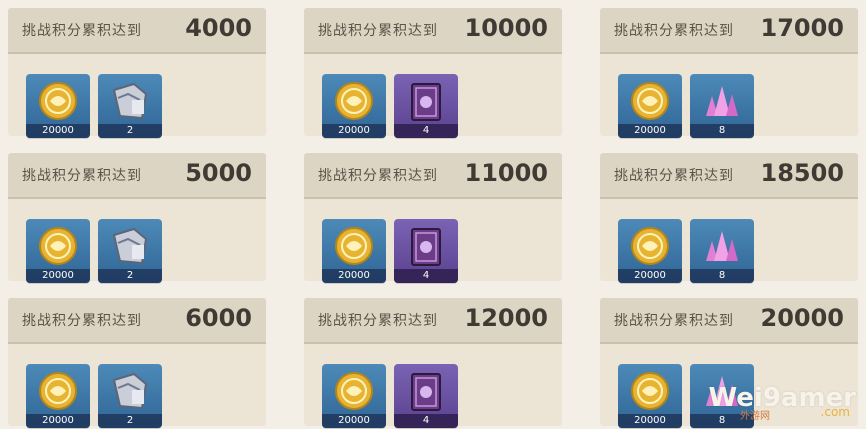 The width and height of the screenshot is (866, 429). What do you see at coordinates (218, 173) in the screenshot?
I see `threshold-value: 5000` at bounding box center [218, 173].